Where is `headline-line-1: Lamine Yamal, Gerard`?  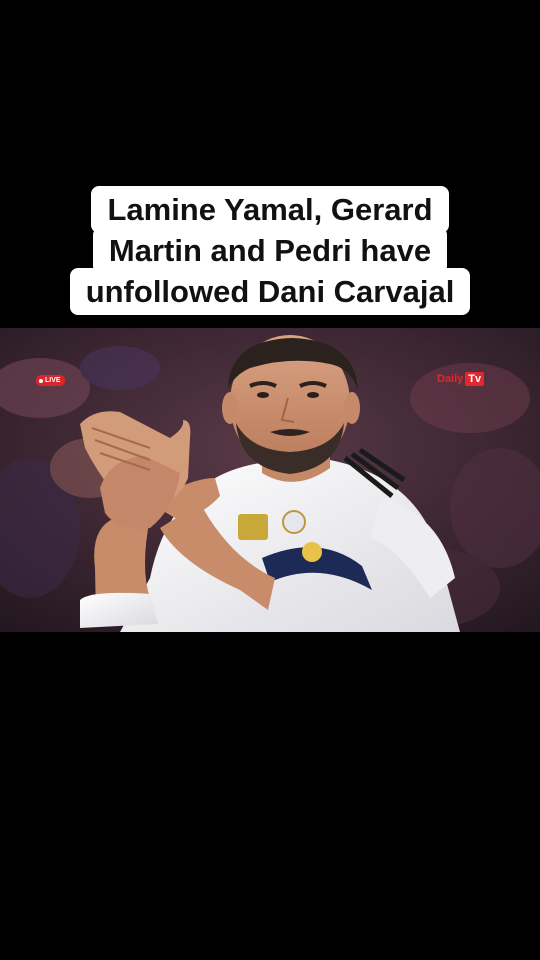
headline-line-1: Lamine Yamal, Gerard is located at coordinates (270, 209).